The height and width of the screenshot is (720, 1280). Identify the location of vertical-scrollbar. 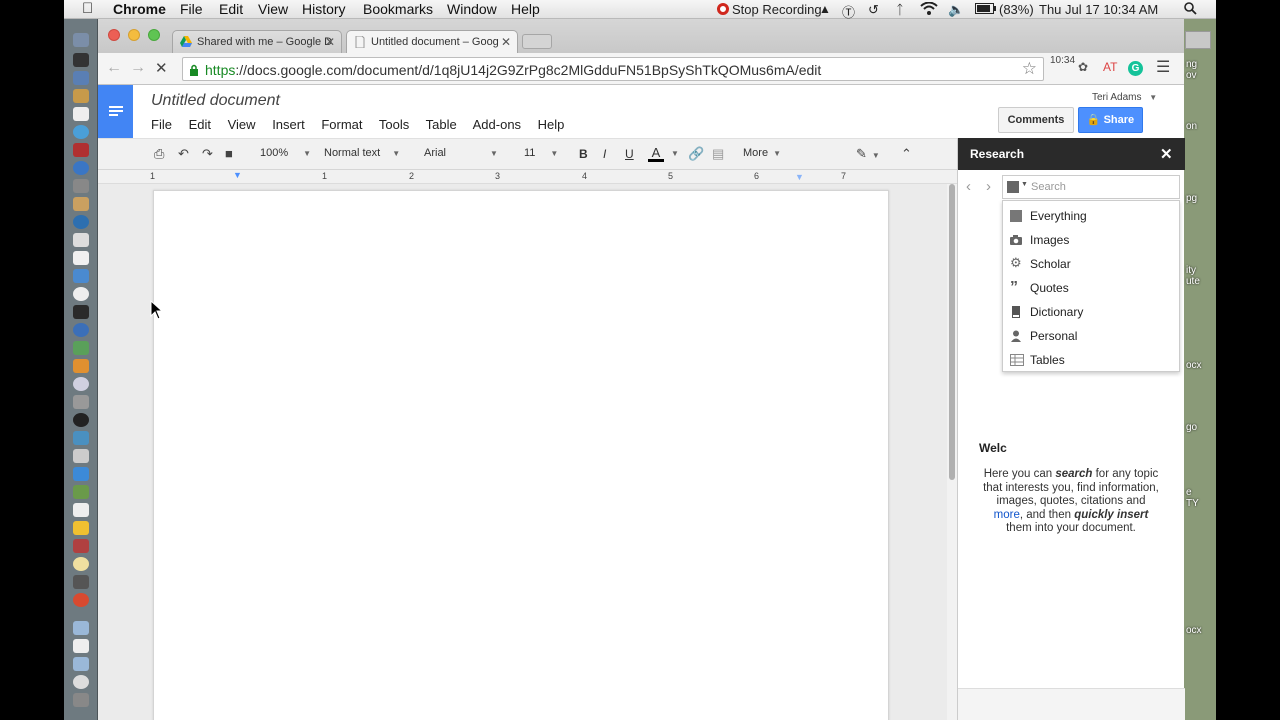
(952, 452).